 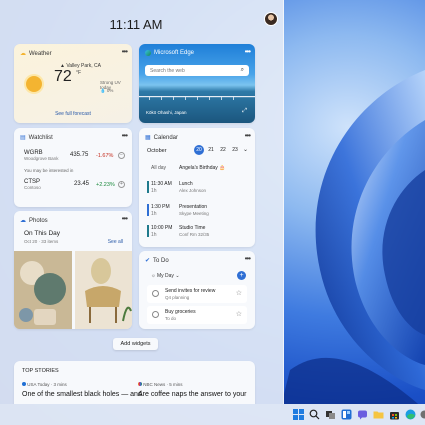 What do you see at coordinates (105, 185) in the screenshot?
I see `stock-change: +2.23%` at bounding box center [105, 185].